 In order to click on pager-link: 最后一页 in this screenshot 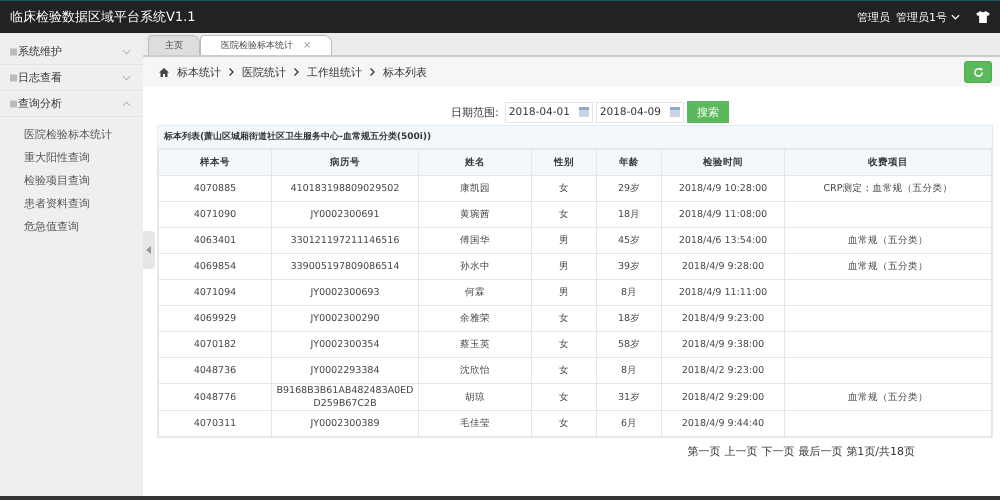, I will do `click(820, 451)`.